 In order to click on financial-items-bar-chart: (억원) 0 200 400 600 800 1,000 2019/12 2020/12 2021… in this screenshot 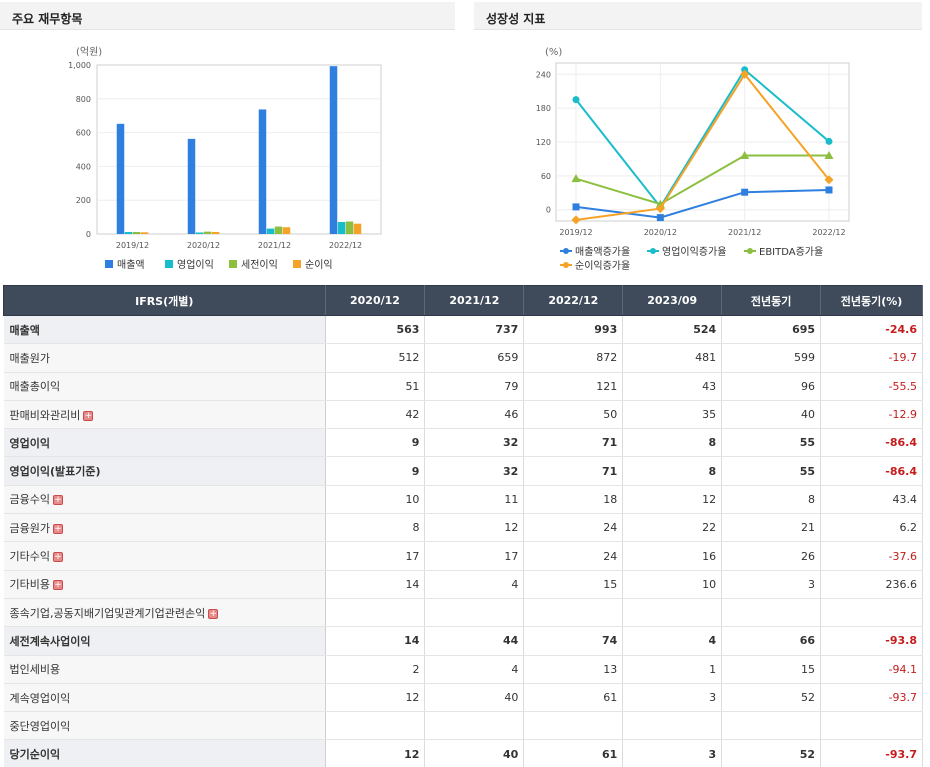, I will do `click(225, 158)`.